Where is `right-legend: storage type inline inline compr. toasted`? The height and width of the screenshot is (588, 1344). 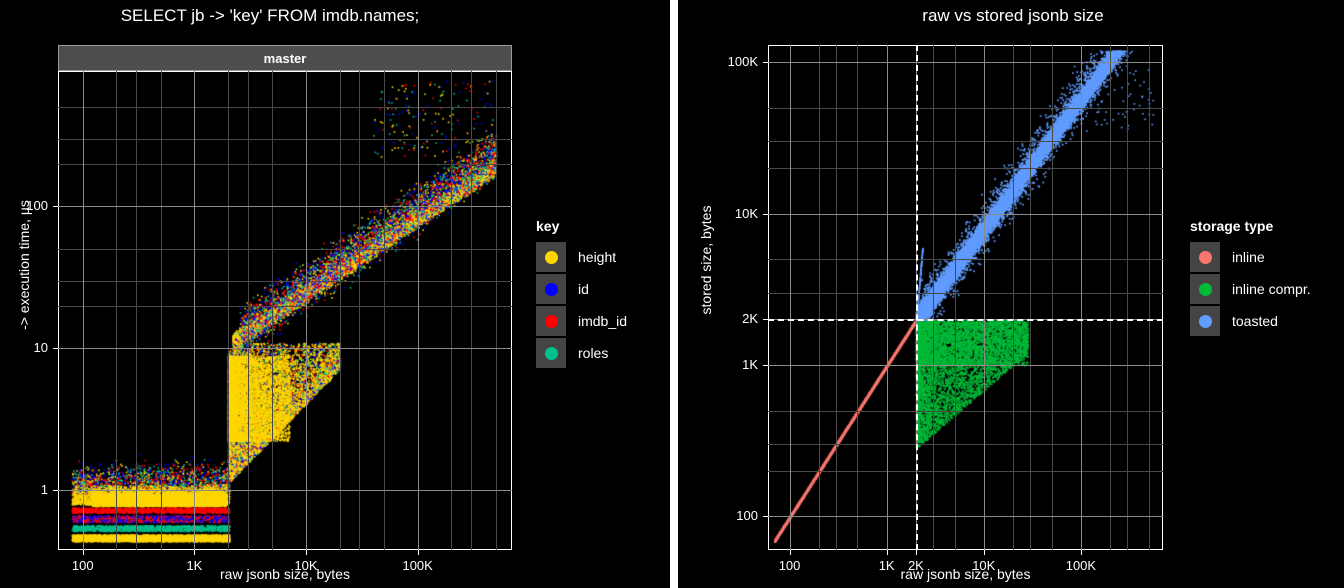 right-legend: storage type inline inline compr. toasted is located at coordinates (1250, 278).